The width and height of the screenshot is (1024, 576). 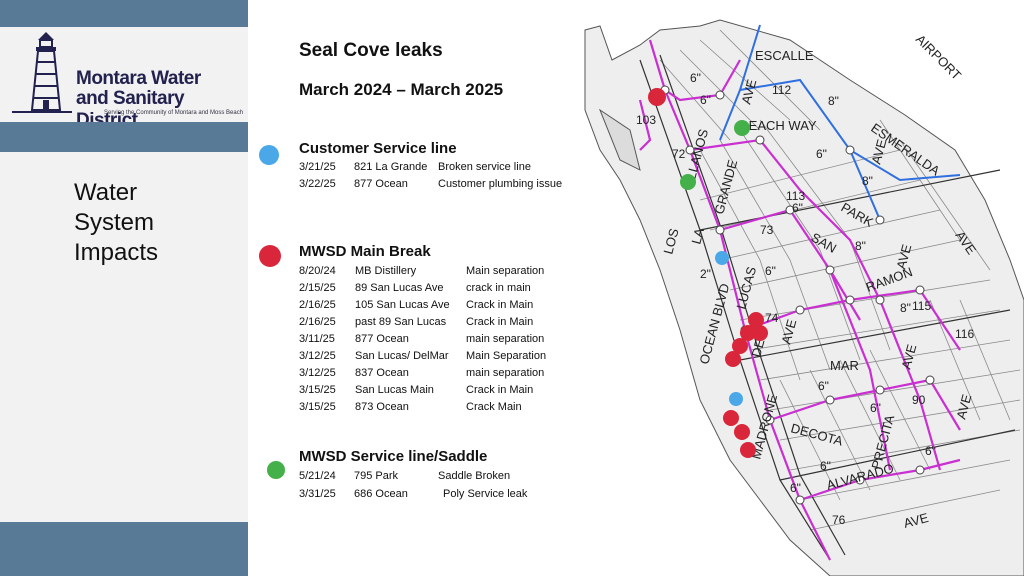 What do you see at coordinates (317, 494) in the screenshot?
I see `row-date: 3/31/25` at bounding box center [317, 494].